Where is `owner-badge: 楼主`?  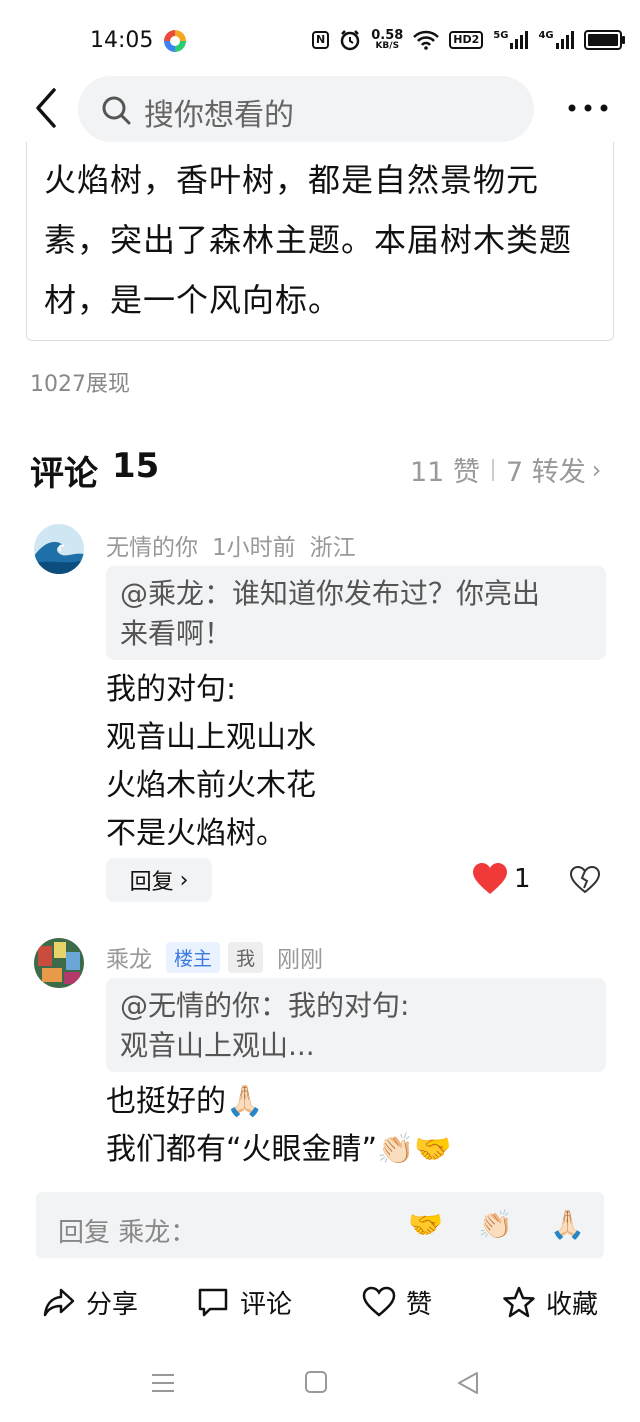 owner-badge: 楼主 is located at coordinates (193, 957).